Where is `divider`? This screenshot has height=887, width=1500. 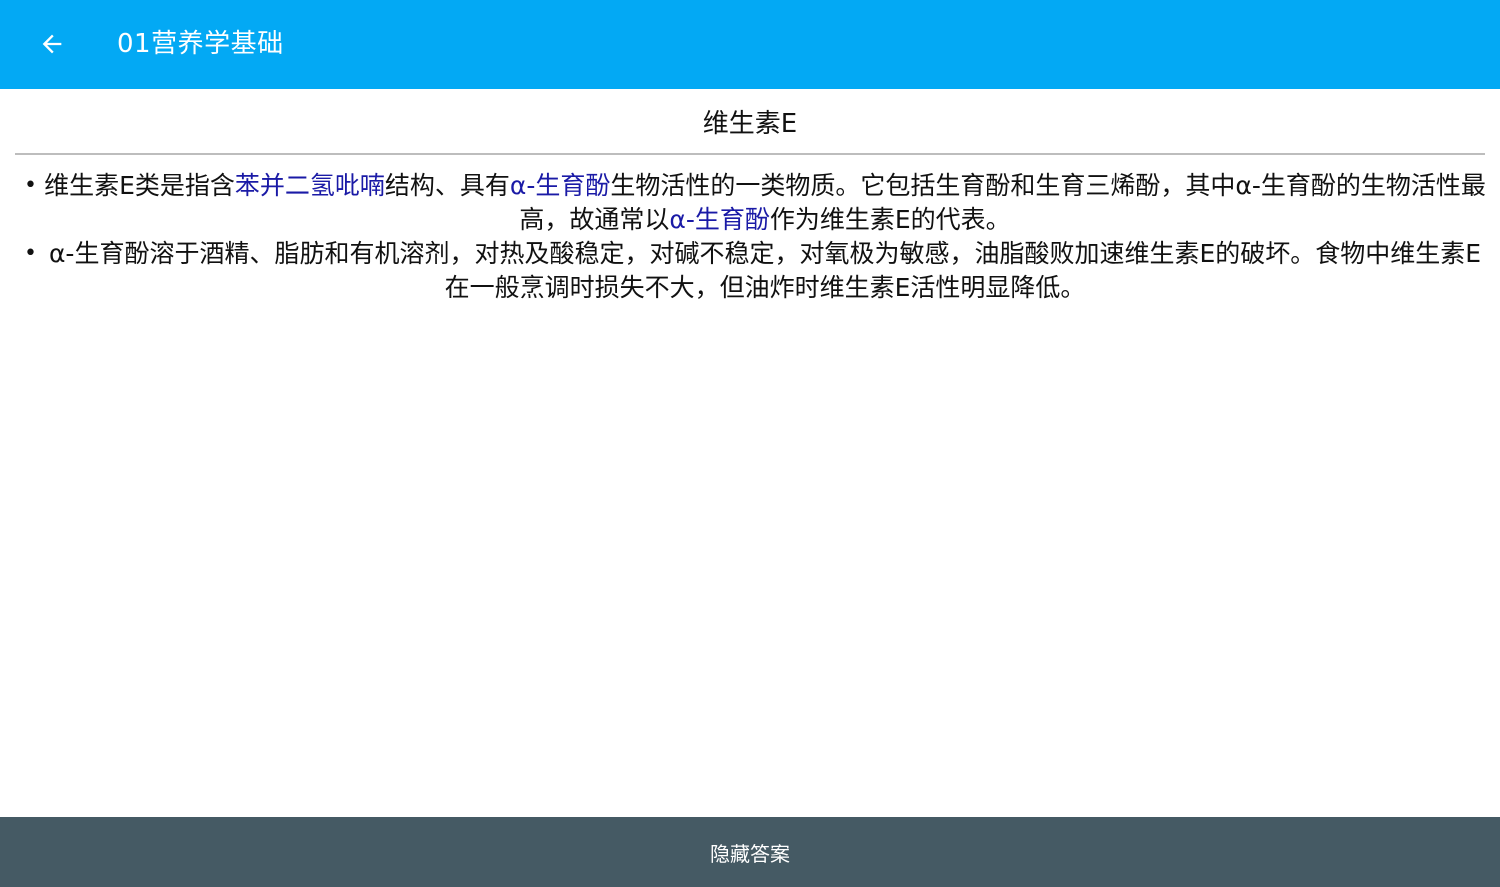 divider is located at coordinates (750, 154).